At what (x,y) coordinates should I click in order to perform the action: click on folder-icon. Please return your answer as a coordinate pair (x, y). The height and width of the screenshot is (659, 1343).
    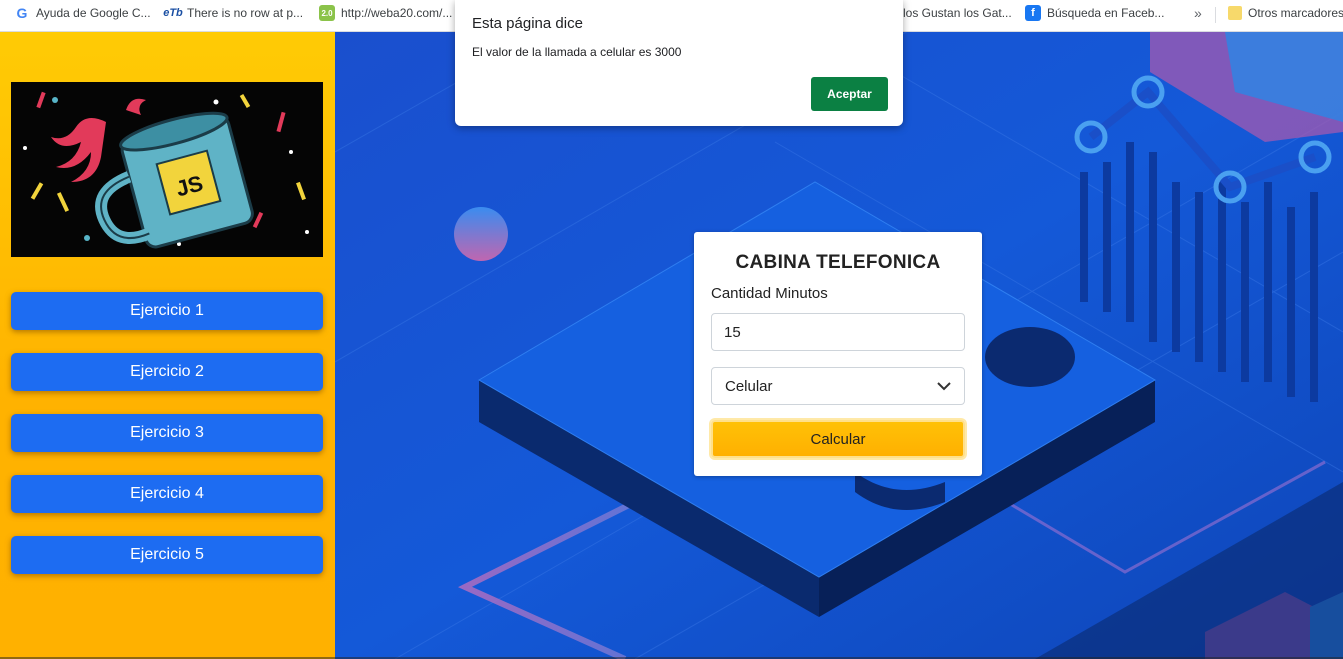
    Looking at the image, I should click on (1235, 13).